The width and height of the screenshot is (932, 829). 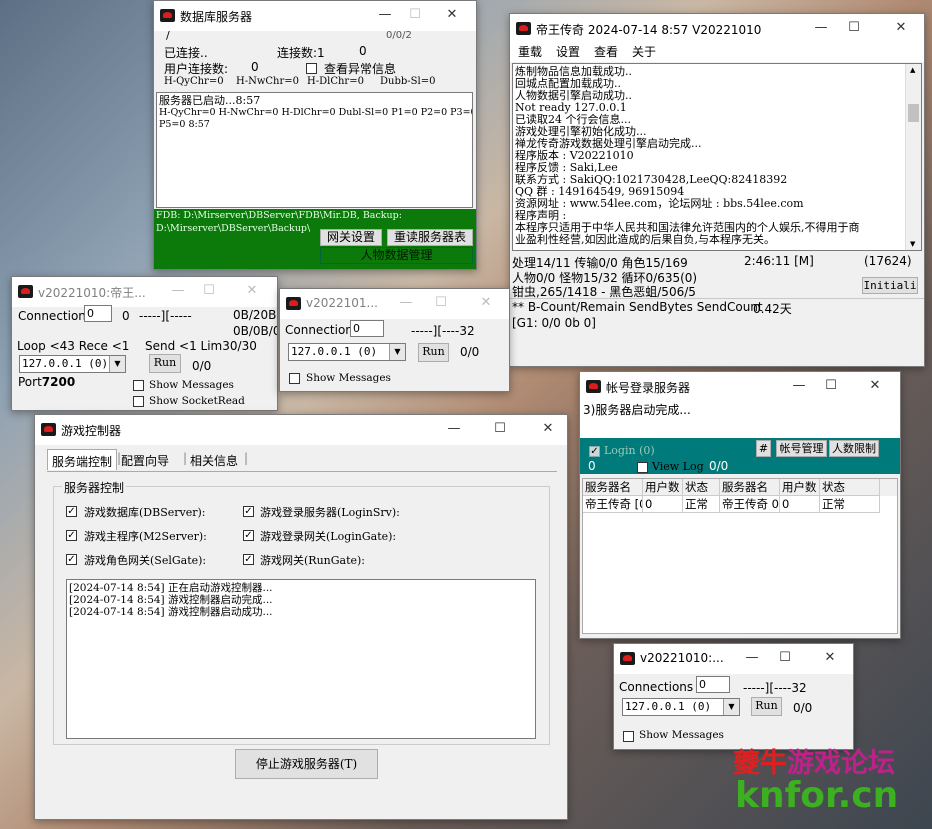 I want to click on menu-about: 关于, so click(x=644, y=51).